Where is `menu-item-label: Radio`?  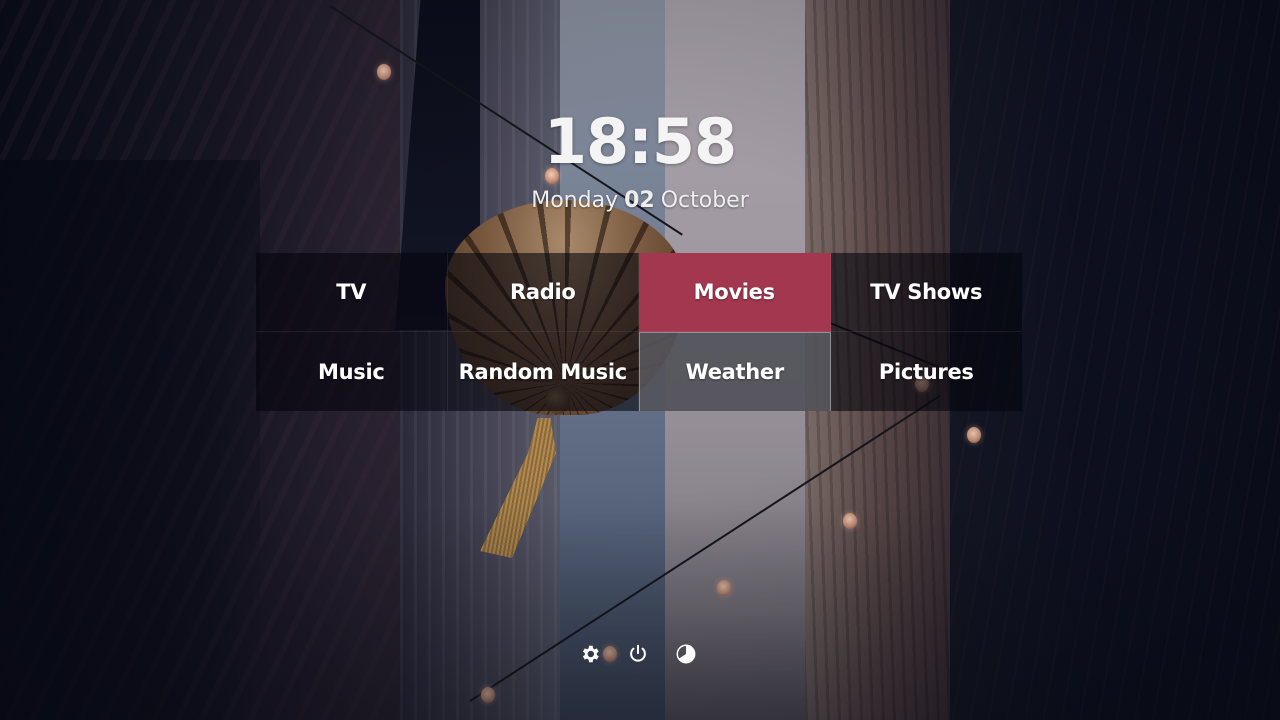
menu-item-label: Radio is located at coordinates (543, 292).